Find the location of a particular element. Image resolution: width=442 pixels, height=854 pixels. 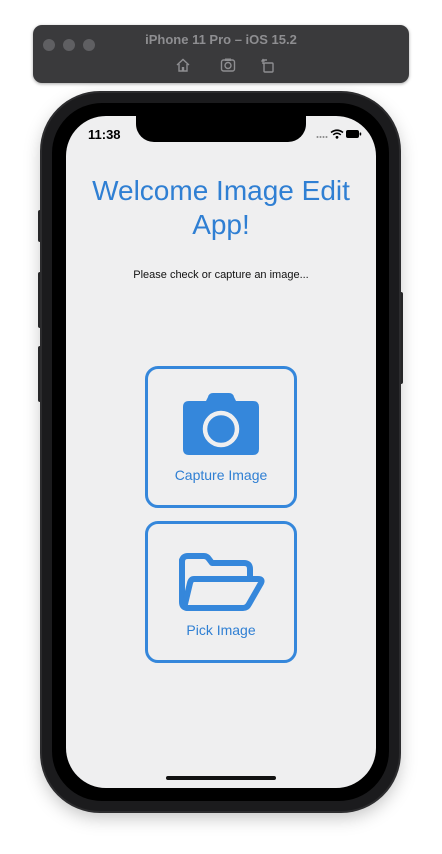

status-icons is located at coordinates (339, 134).